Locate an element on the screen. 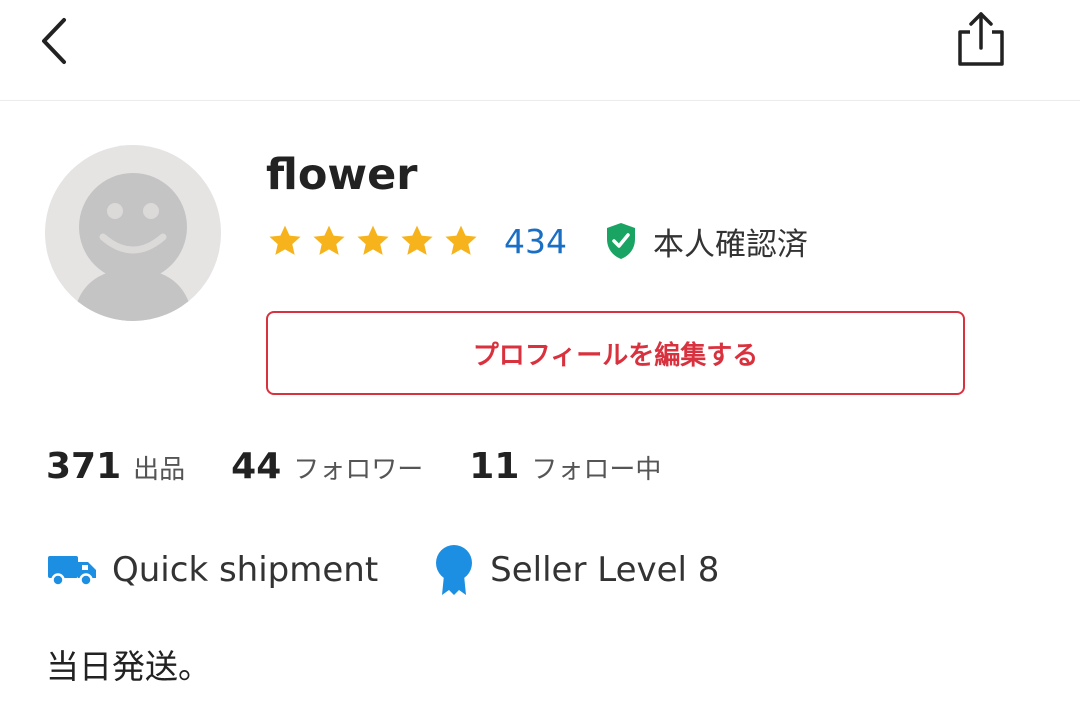 This screenshot has width=1080, height=708. medal-icon is located at coordinates (454, 570).